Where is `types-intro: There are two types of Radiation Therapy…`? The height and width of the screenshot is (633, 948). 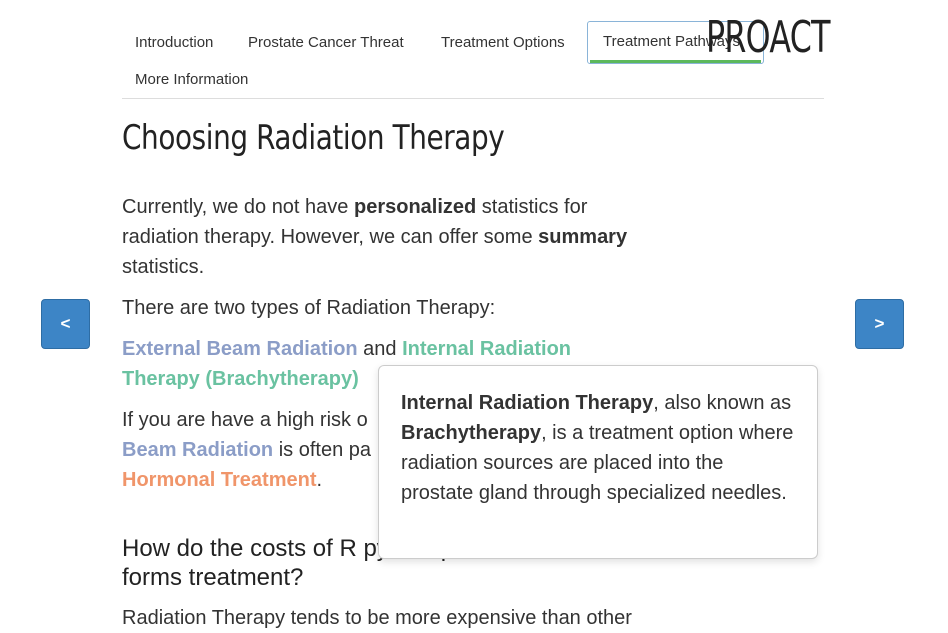
types-intro: There are two types of Radiation Therapy… is located at coordinates (309, 308).